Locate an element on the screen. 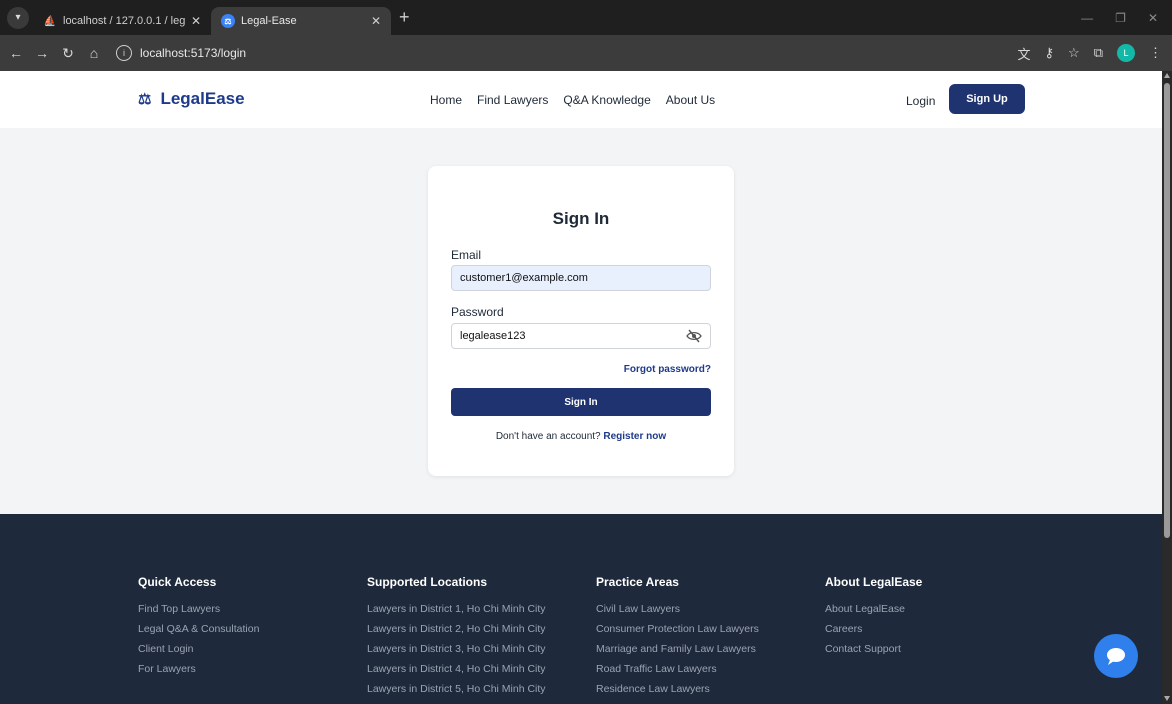 Image resolution: width=1172 pixels, height=704 pixels. chat-bubble-icon is located at coordinates (1116, 656).